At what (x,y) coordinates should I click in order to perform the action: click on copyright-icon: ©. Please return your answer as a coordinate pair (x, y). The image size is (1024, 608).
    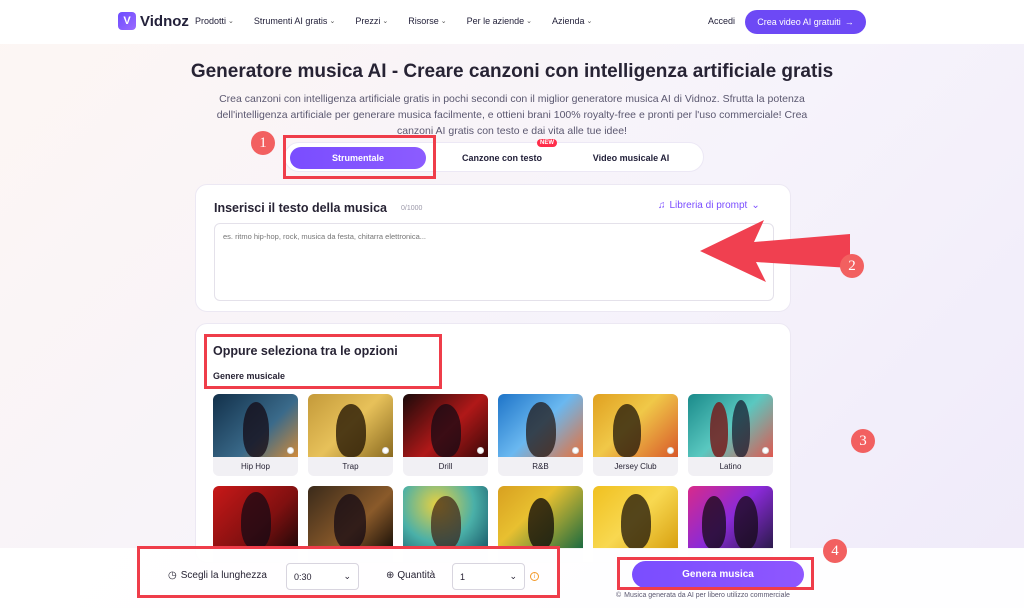
    Looking at the image, I should click on (619, 595).